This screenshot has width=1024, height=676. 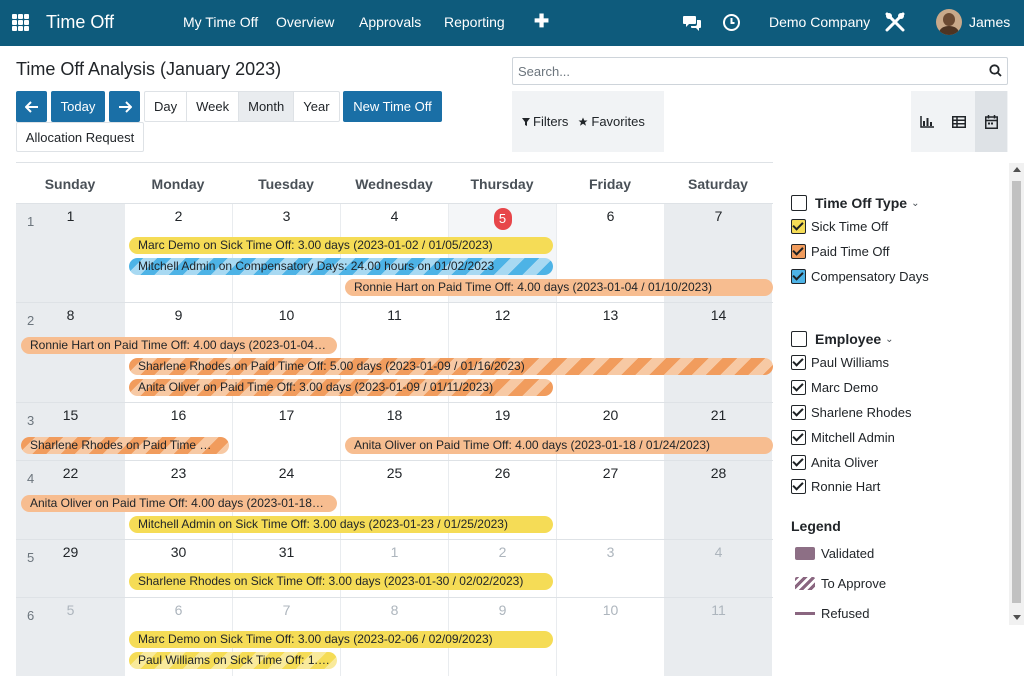 I want to click on calendar-view-button, so click(x=991, y=121).